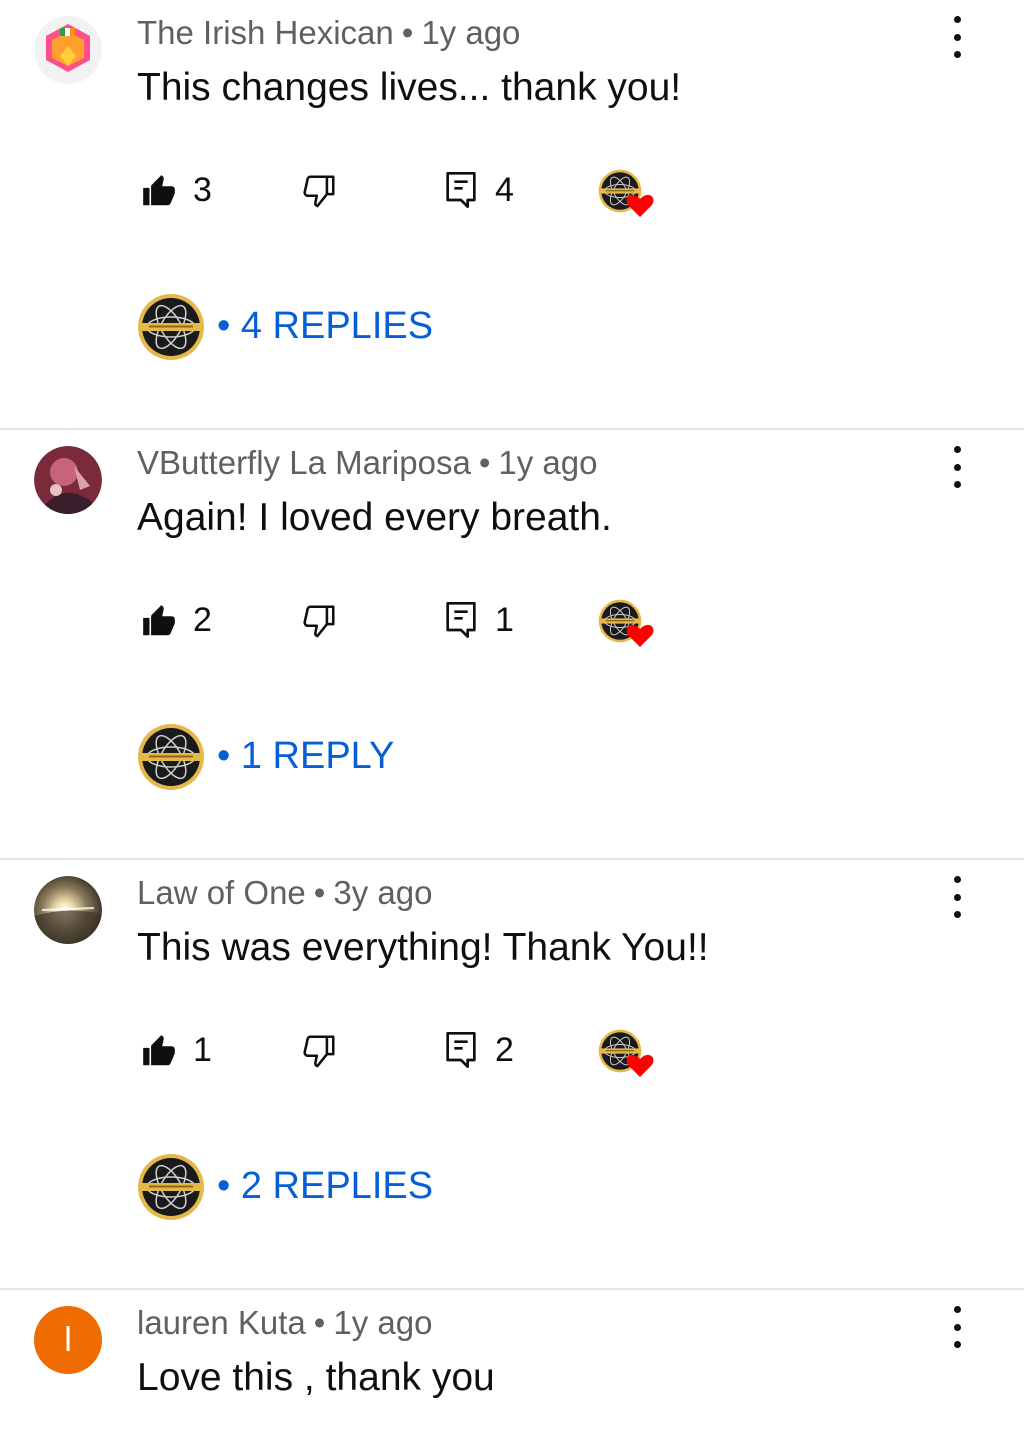 The image size is (1024, 1429). Describe the element at coordinates (383, 892) in the screenshot. I see `timestamp: 3y ago` at that location.